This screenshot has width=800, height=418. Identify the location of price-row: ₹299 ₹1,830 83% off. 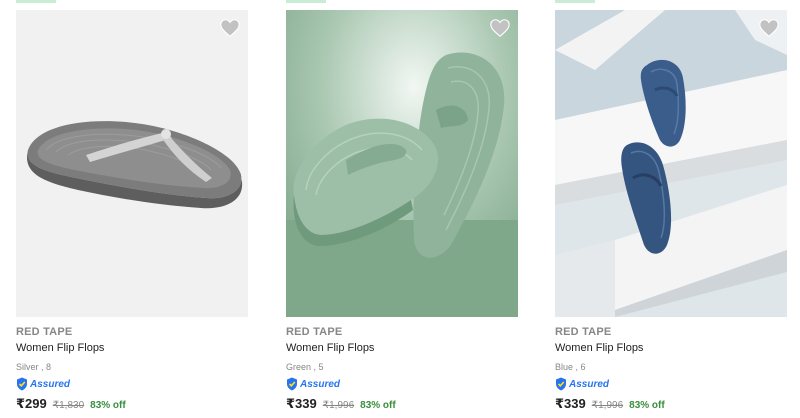
(71, 404).